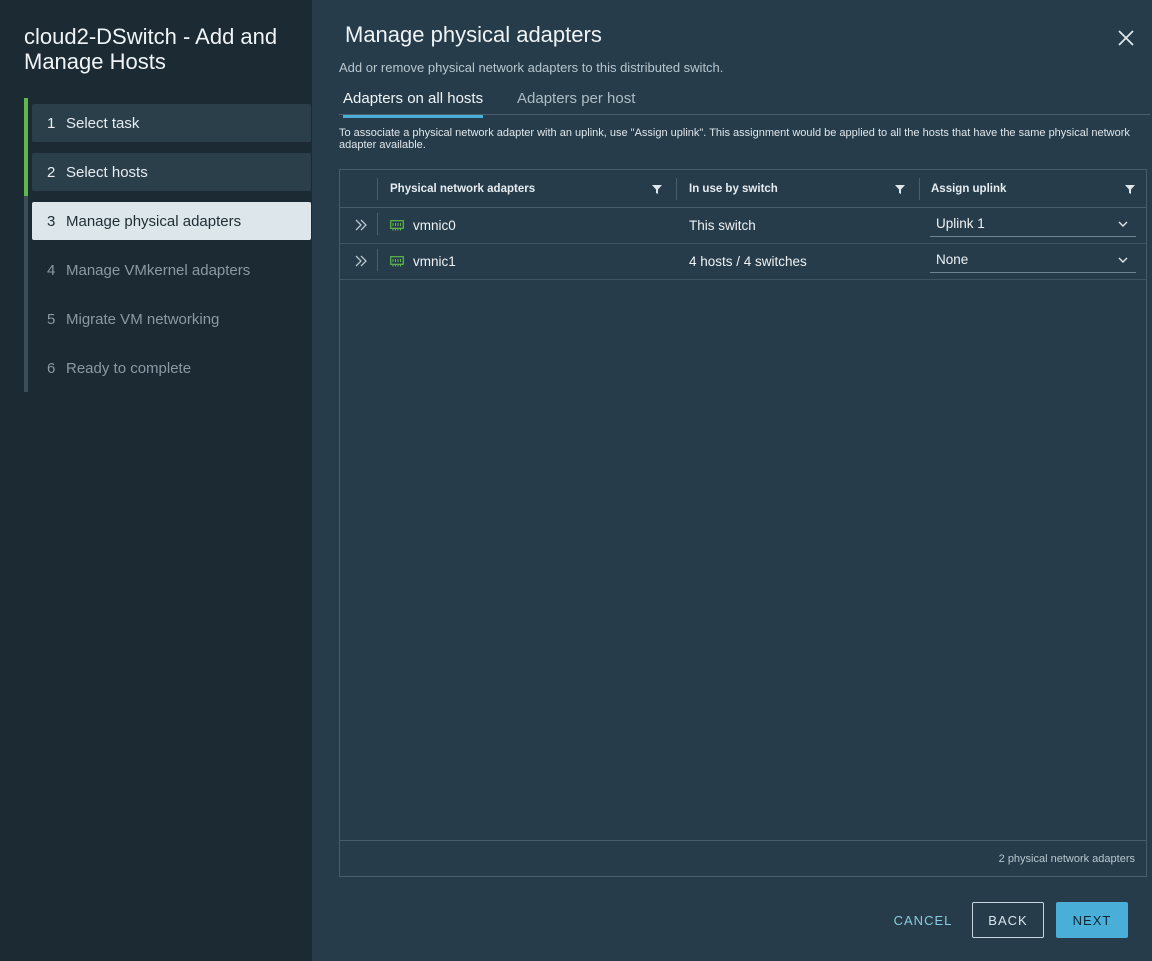 The width and height of the screenshot is (1152, 961). What do you see at coordinates (51, 123) in the screenshot?
I see `step-number: 1` at bounding box center [51, 123].